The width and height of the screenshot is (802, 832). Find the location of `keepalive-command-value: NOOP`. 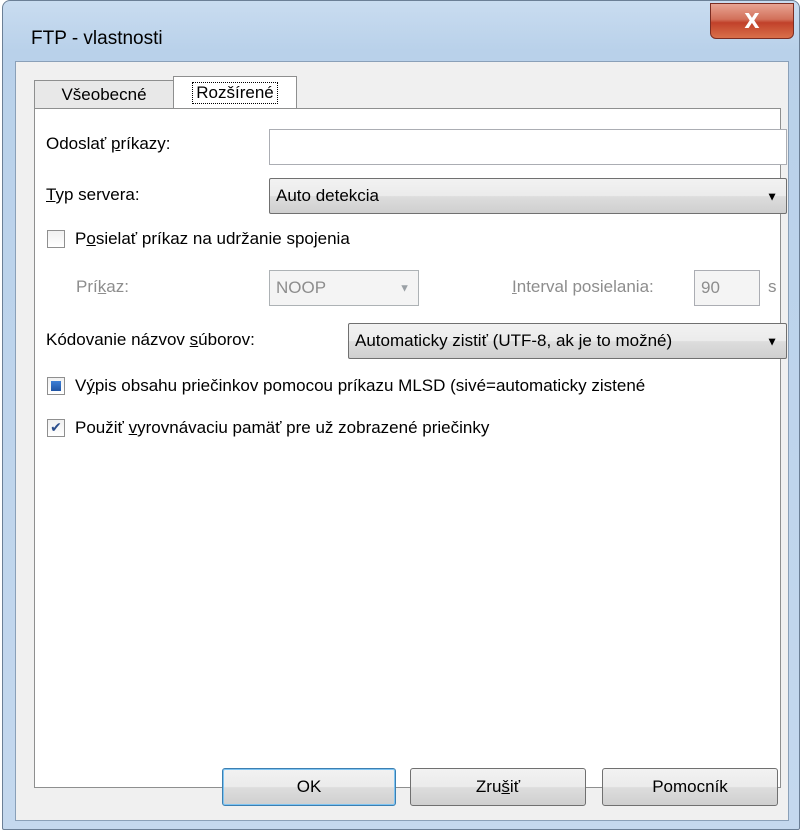

keepalive-command-value: NOOP is located at coordinates (301, 287).